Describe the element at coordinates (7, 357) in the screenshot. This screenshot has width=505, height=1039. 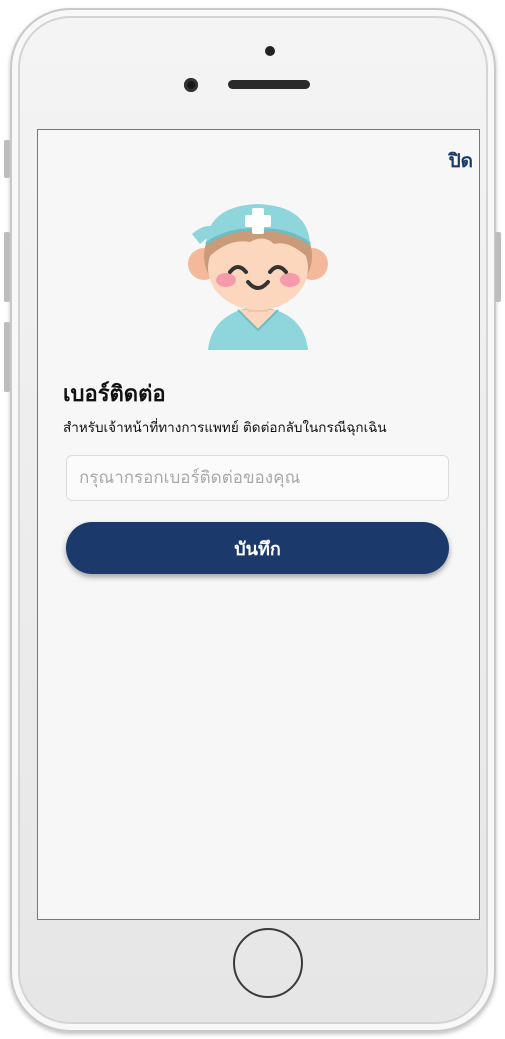
I see `volume-down-button` at that location.